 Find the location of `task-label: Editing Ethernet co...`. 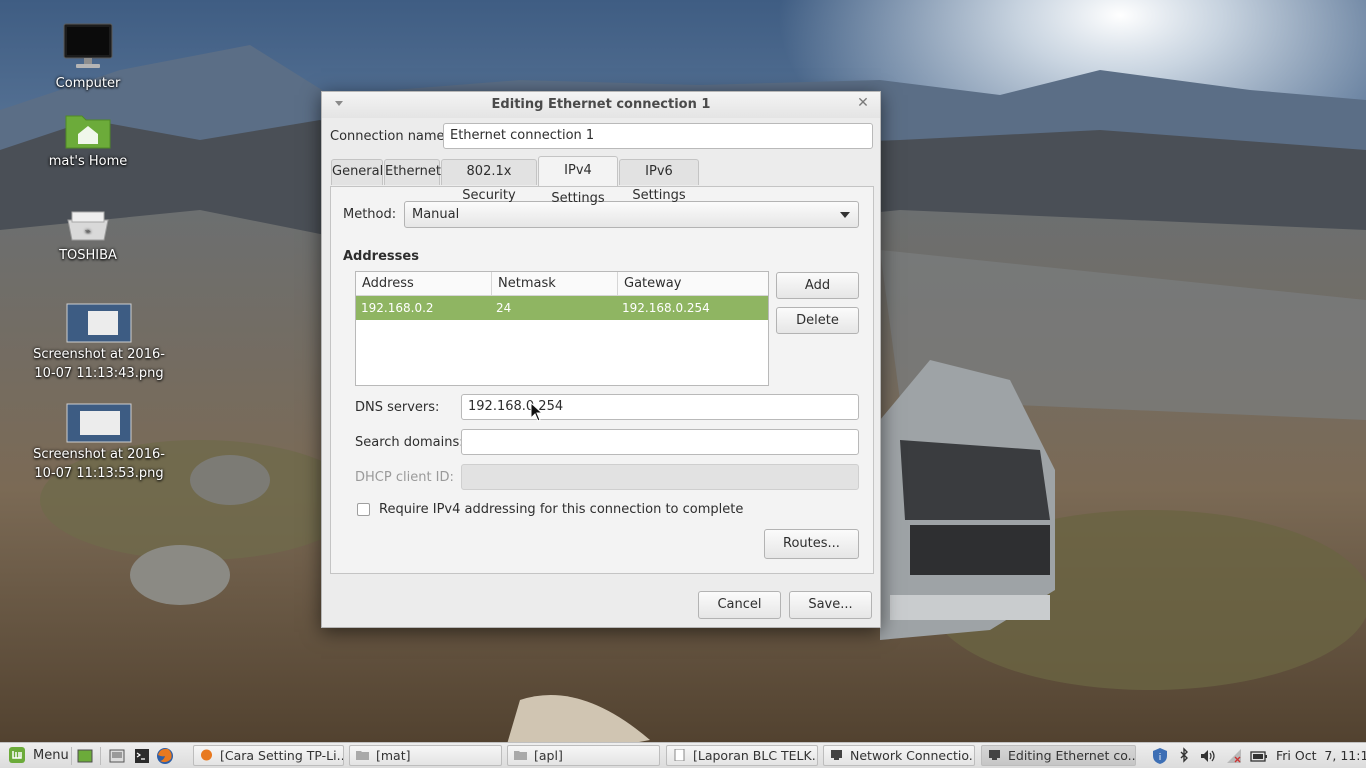

task-label: Editing Ethernet co... is located at coordinates (1072, 755).